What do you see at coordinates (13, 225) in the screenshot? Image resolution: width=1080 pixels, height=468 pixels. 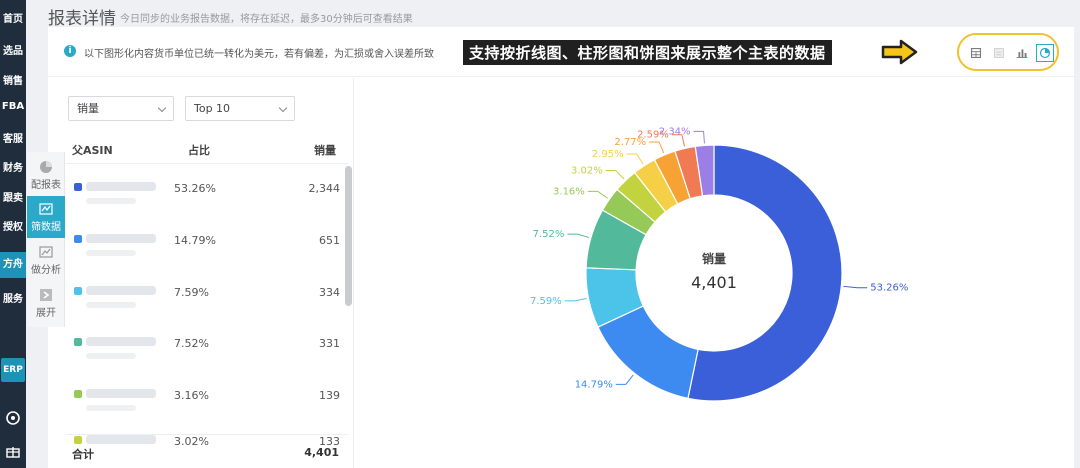 I see `nav-item-auth: 授权` at bounding box center [13, 225].